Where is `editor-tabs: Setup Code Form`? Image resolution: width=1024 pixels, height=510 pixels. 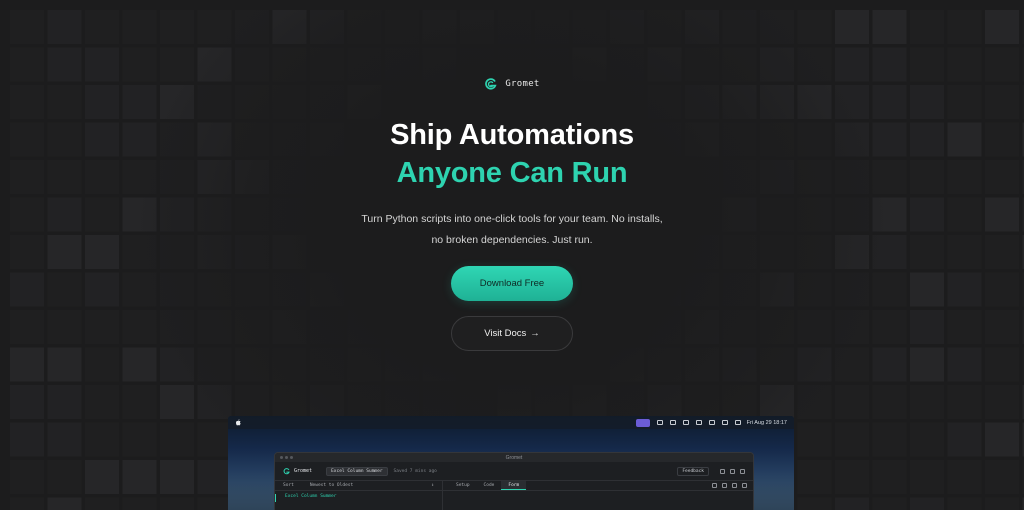
editor-tabs: Setup Code Form is located at coordinates (485, 485).